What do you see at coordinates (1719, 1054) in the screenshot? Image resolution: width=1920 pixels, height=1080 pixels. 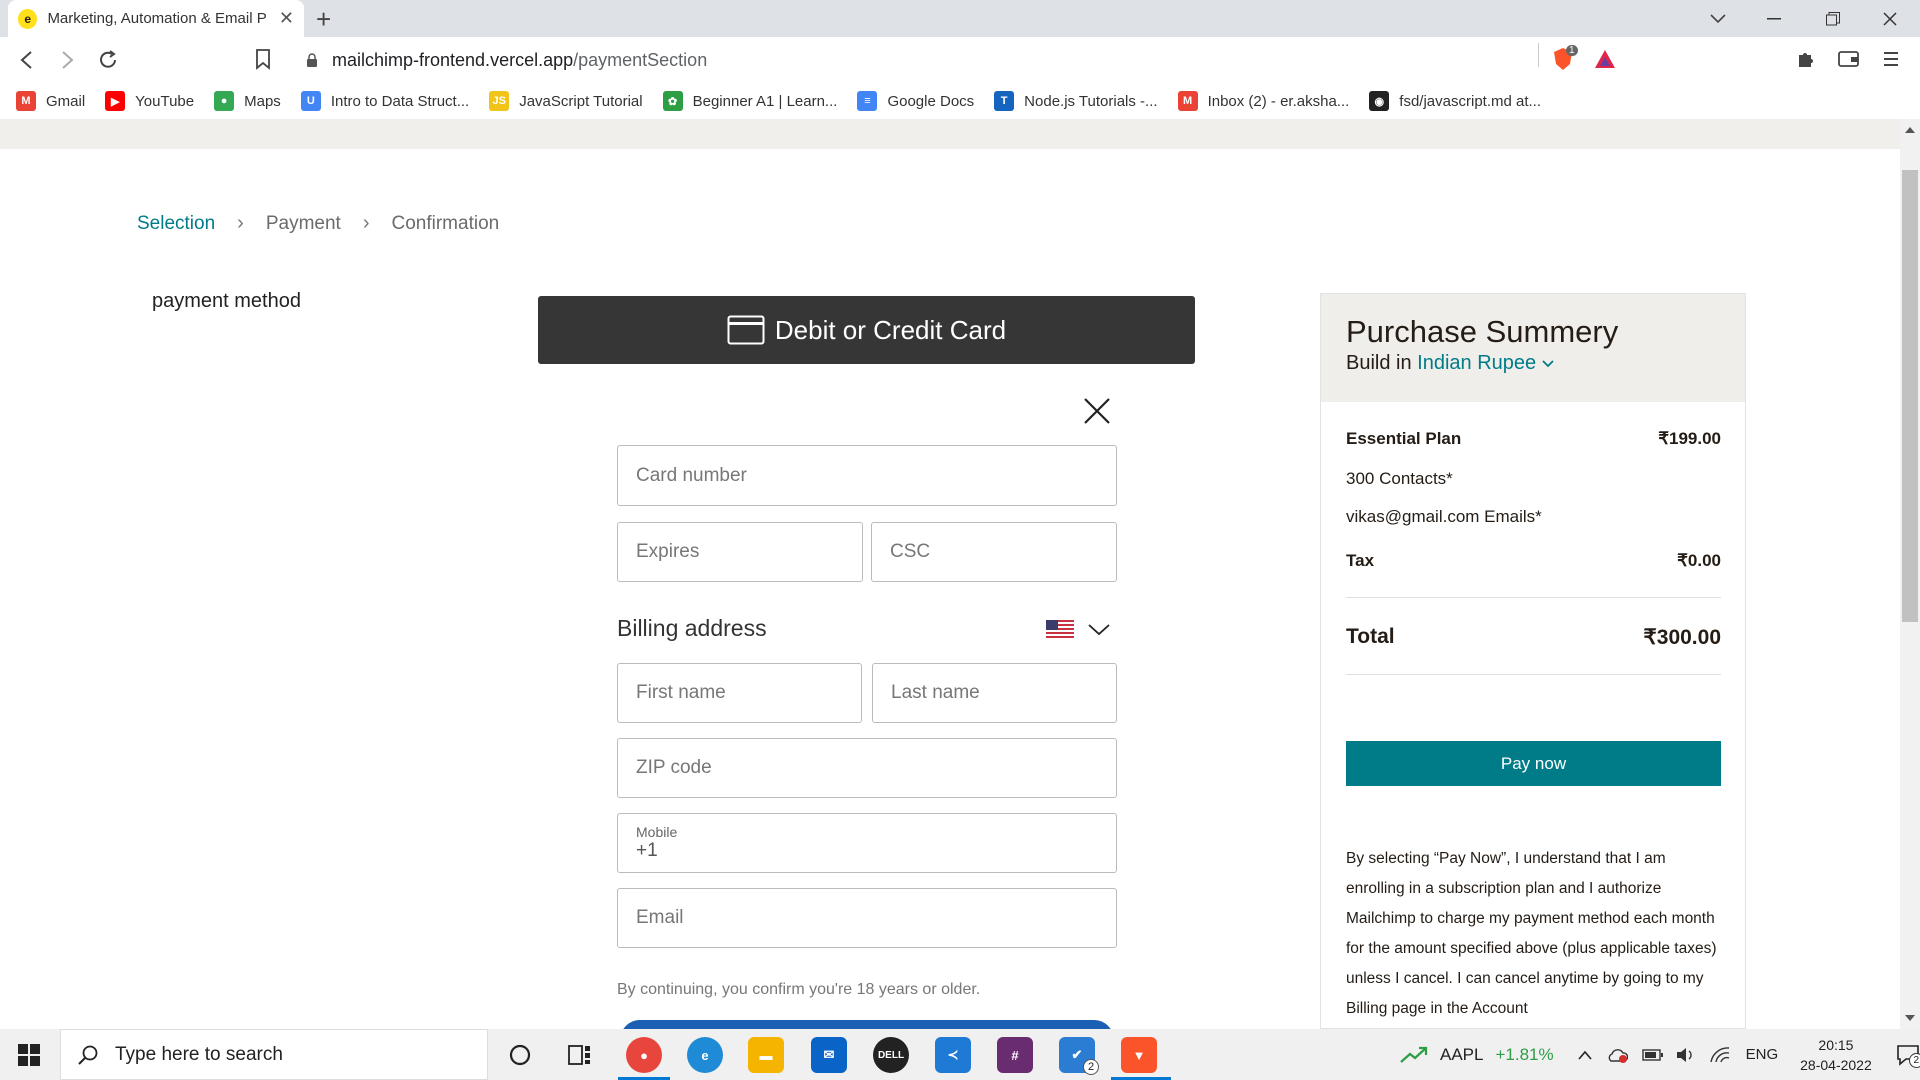 I see `wifi-icon` at bounding box center [1719, 1054].